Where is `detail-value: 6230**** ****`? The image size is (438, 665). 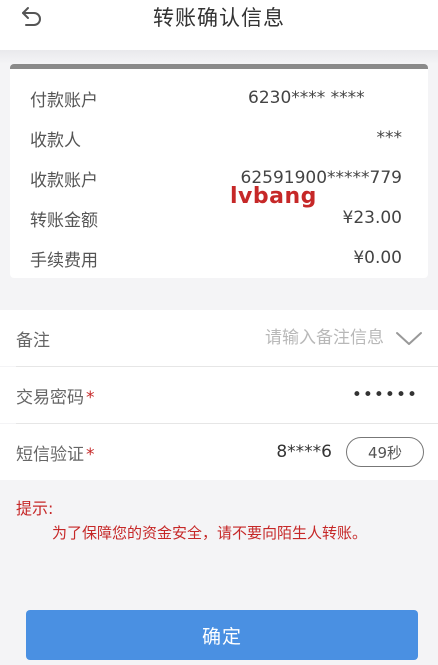 detail-value: 6230**** **** is located at coordinates (306, 98).